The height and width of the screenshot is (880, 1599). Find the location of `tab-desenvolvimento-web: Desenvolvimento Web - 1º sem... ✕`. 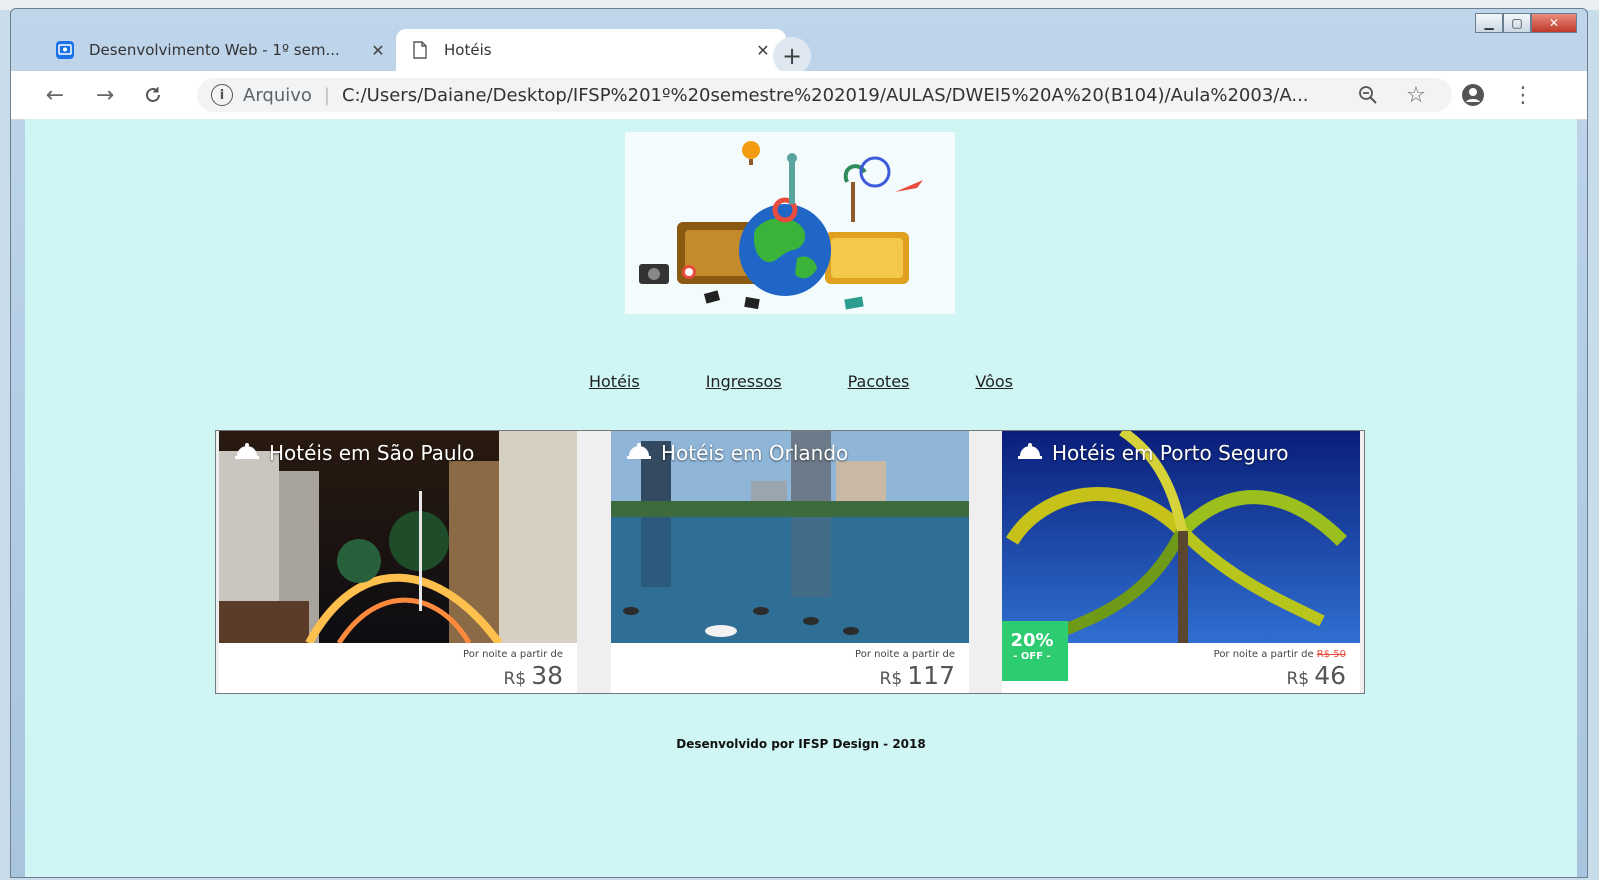

tab-desenvolvimento-web: Desenvolvimento Web - 1º sem... ✕ is located at coordinates (221, 50).